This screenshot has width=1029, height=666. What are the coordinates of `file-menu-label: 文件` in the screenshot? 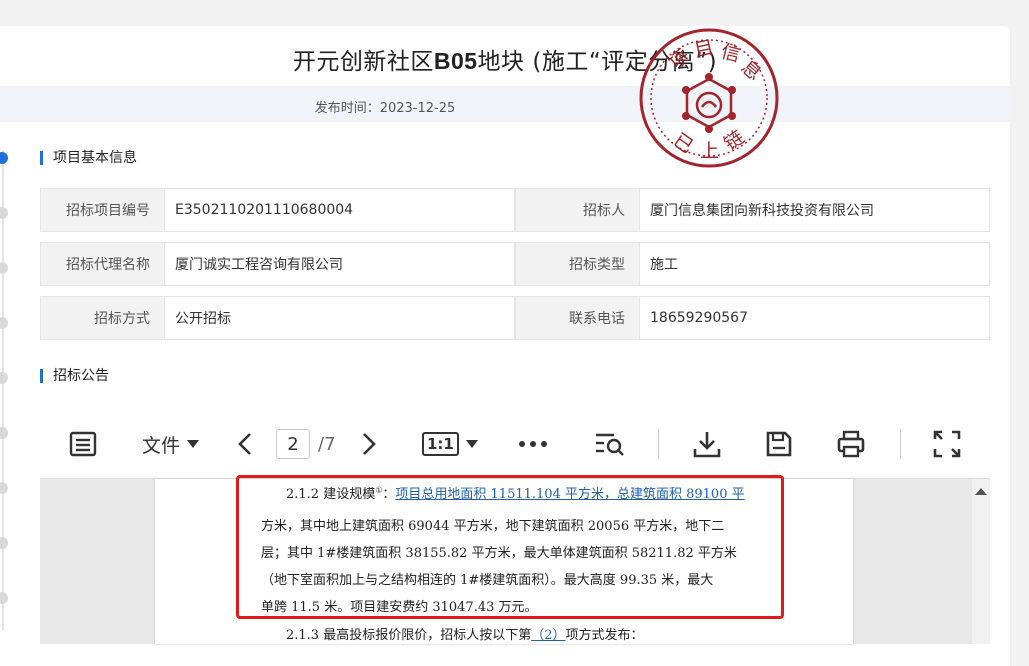 It's located at (161, 445).